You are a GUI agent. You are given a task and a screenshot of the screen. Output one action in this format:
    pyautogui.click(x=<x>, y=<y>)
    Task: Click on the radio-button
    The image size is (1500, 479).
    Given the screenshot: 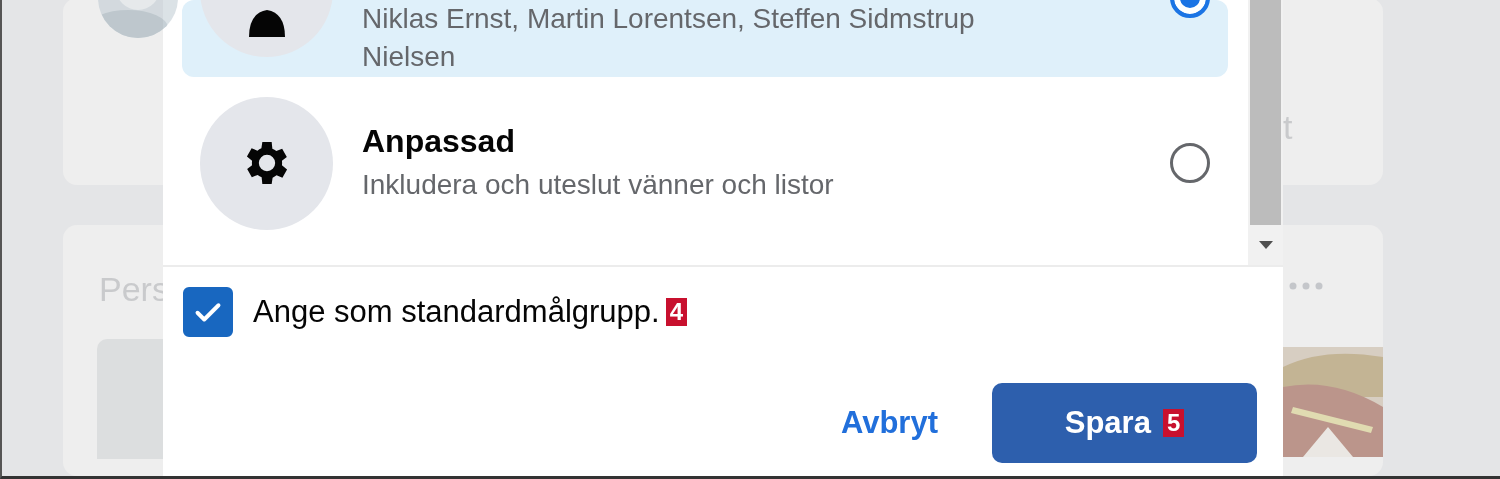 What is the action you would take?
    pyautogui.click(x=1190, y=163)
    